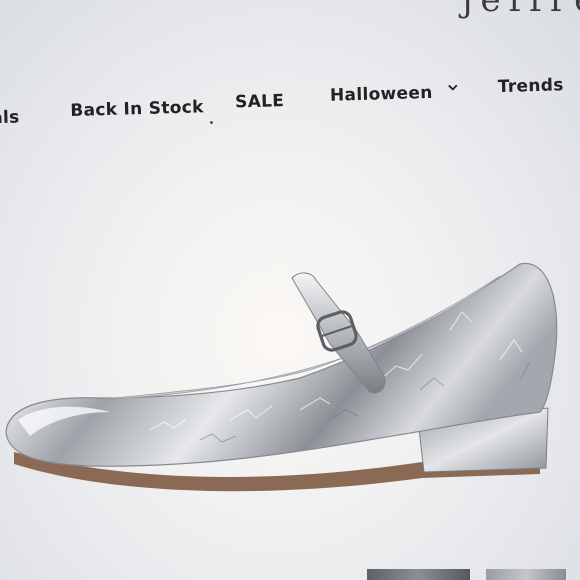  What do you see at coordinates (10, 117) in the screenshot?
I see `nav-item-partial: rals` at bounding box center [10, 117].